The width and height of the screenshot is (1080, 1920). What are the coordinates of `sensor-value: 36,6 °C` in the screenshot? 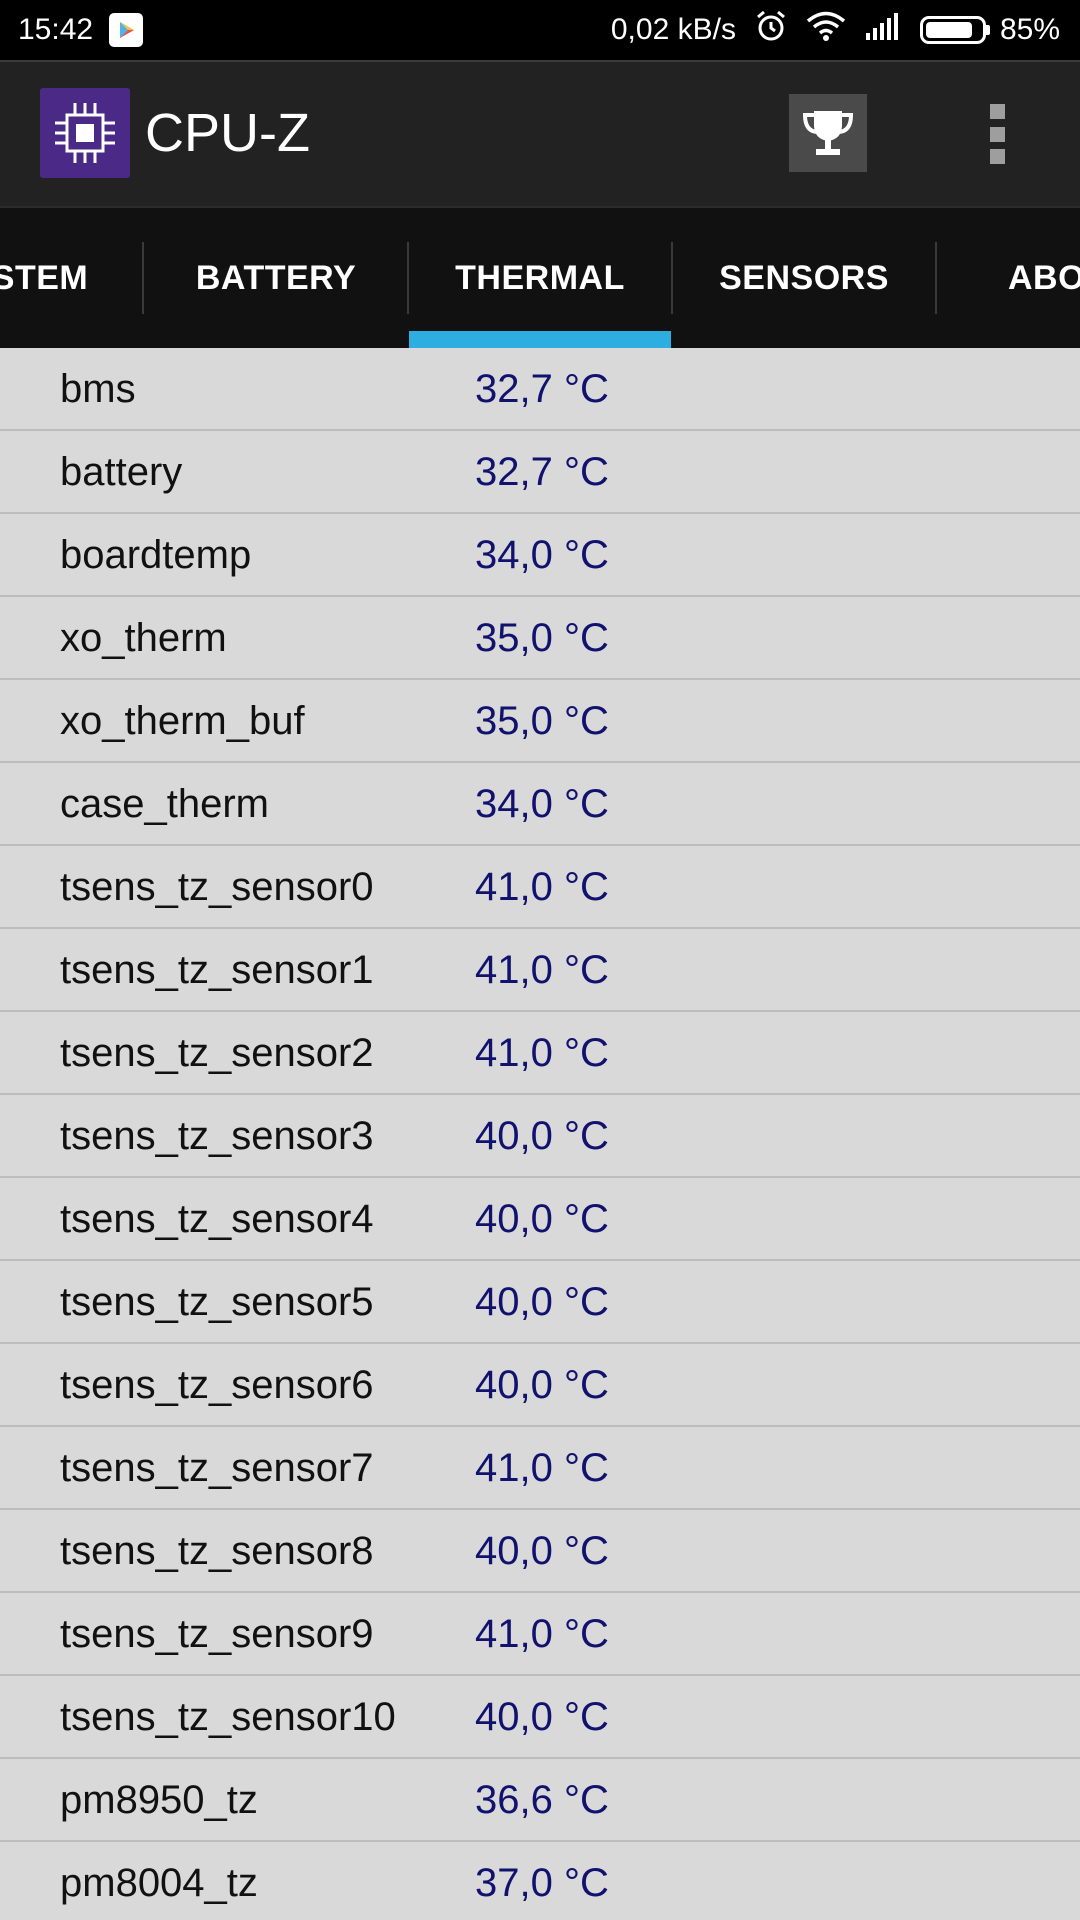 It's located at (542, 1800).